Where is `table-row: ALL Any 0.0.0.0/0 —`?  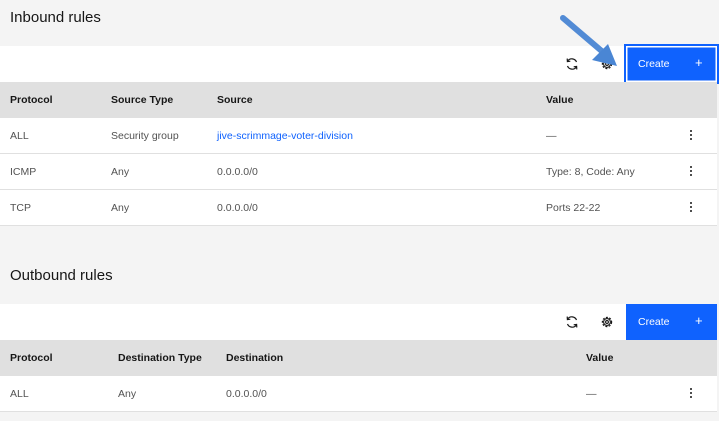
table-row: ALL Any 0.0.0.0/0 — is located at coordinates (358, 394).